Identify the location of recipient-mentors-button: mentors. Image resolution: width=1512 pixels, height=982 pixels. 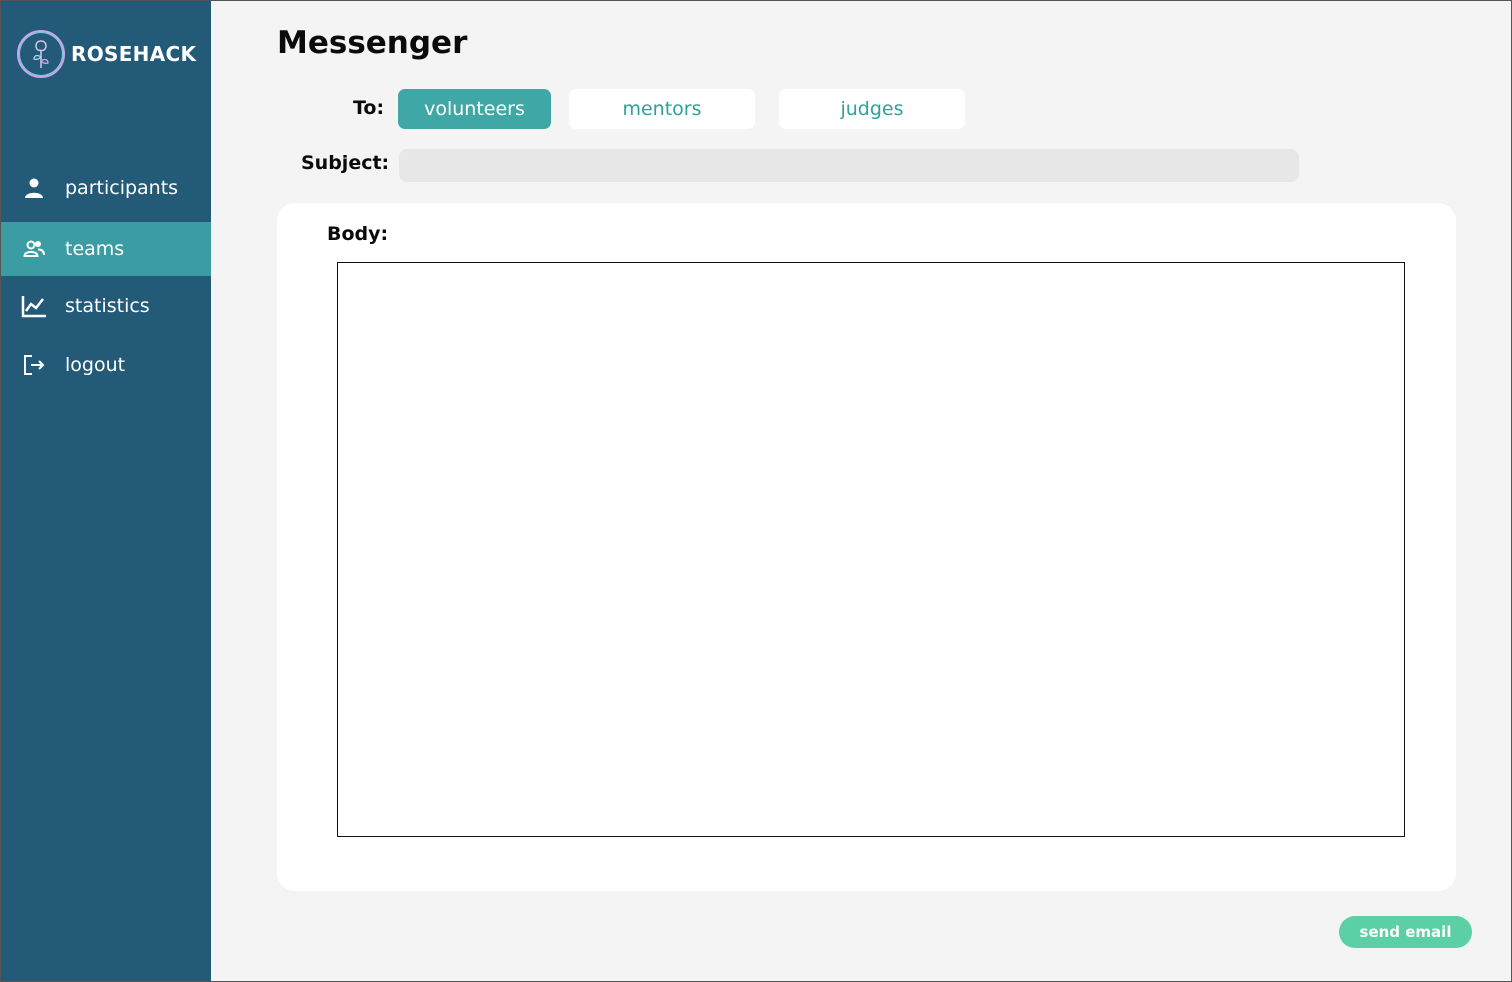
(662, 109).